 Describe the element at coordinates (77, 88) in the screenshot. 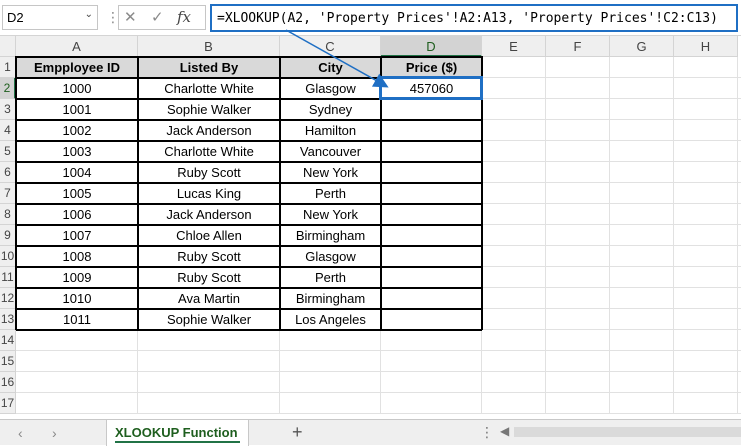

I see `table-cell: 1000` at that location.